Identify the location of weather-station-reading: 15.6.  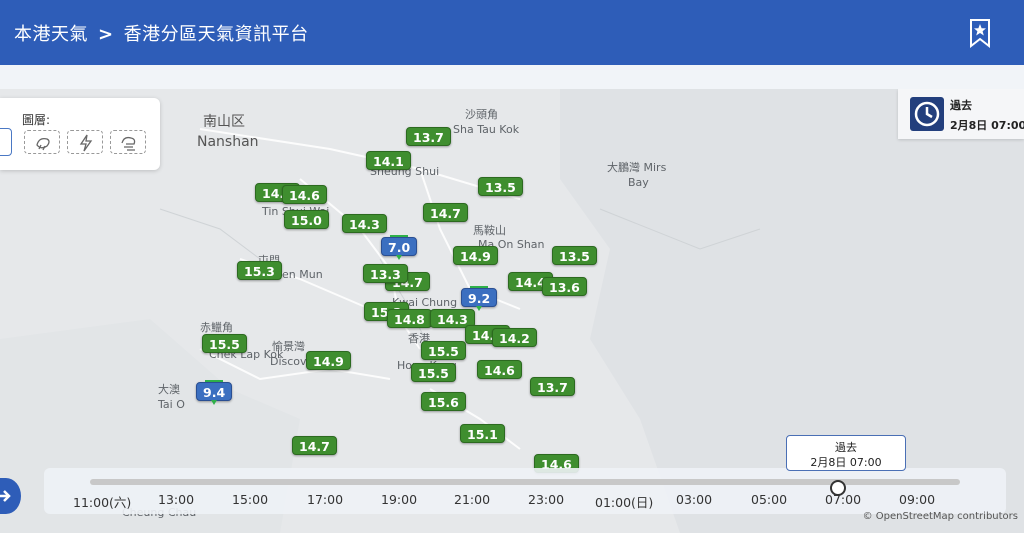
(443, 401).